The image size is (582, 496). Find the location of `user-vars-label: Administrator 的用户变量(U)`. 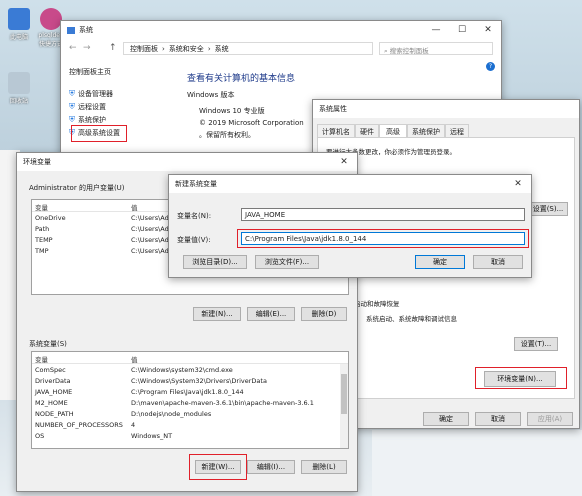

user-vars-label: Administrator 的用户变量(U) is located at coordinates (77, 188).